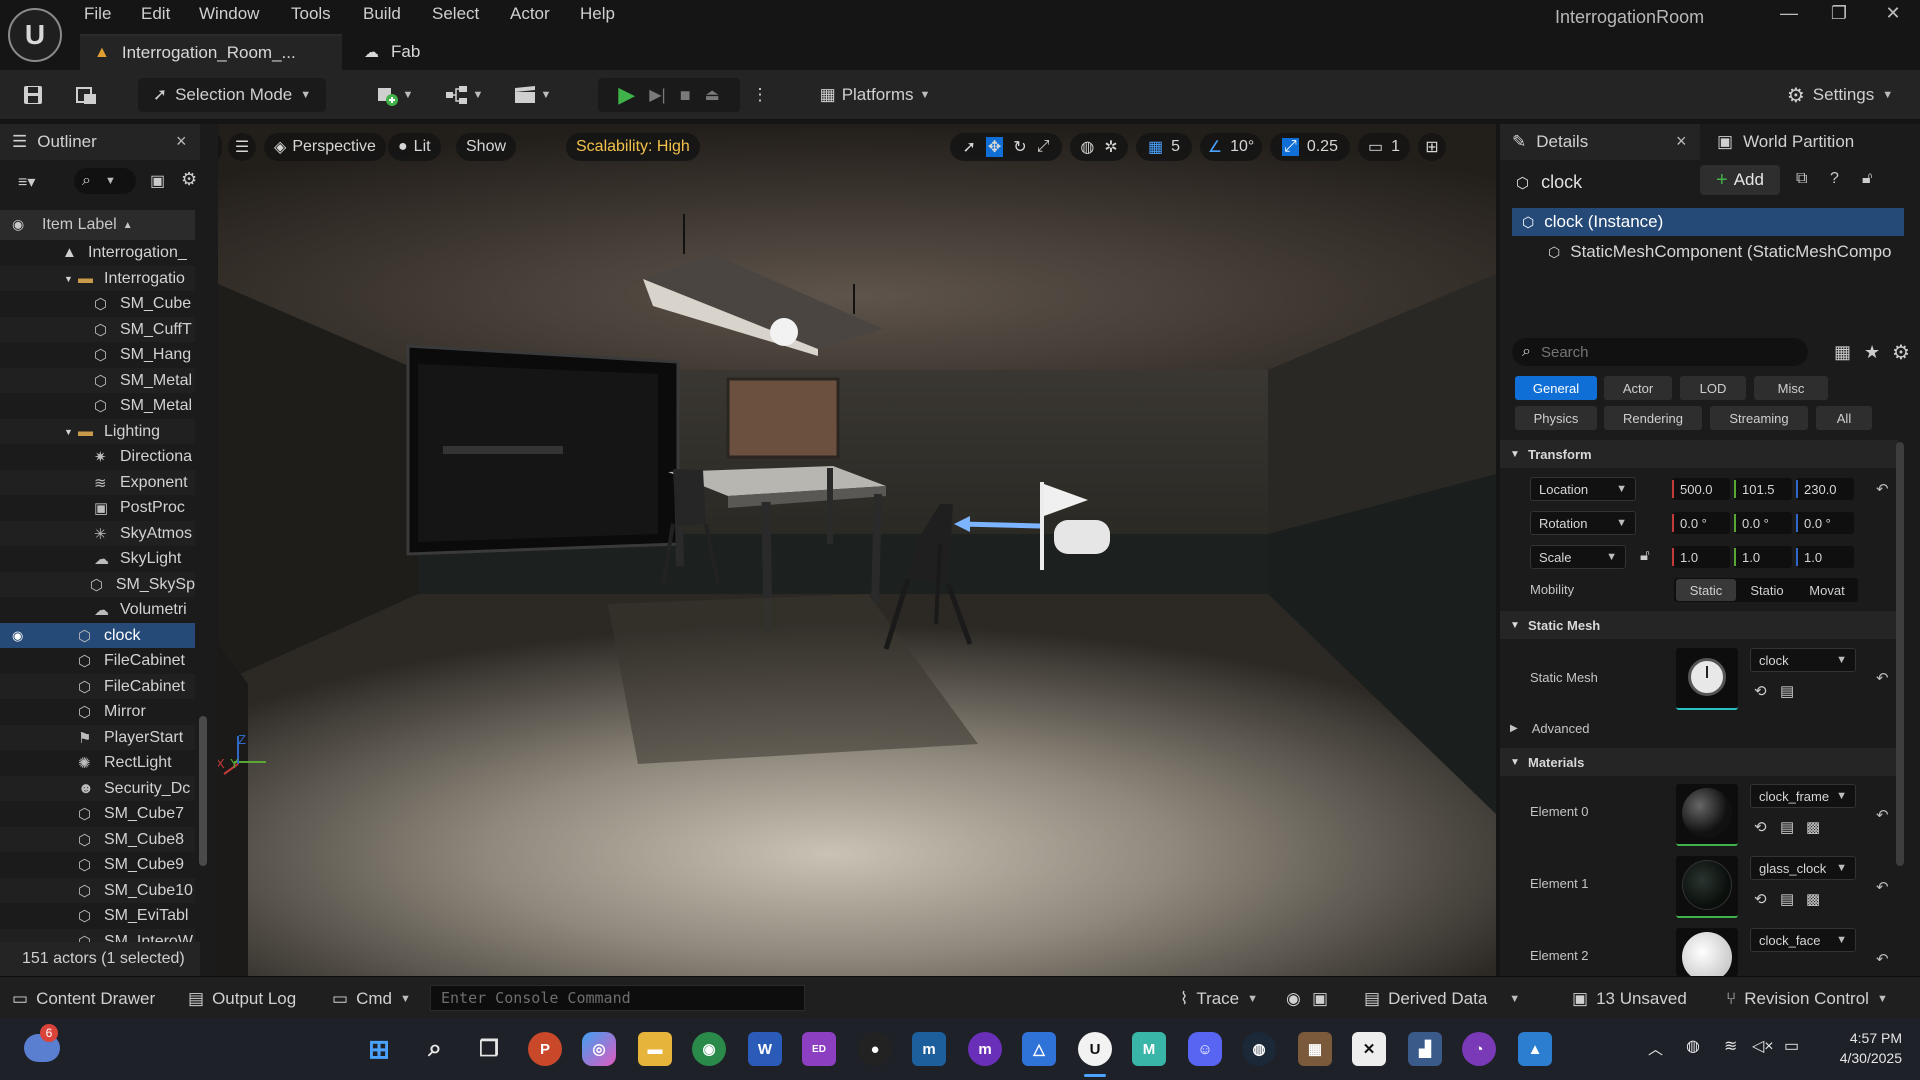 Image resolution: width=1920 pixels, height=1080 pixels. What do you see at coordinates (26, 182) in the screenshot?
I see `filter-icon: ≡▾` at bounding box center [26, 182].